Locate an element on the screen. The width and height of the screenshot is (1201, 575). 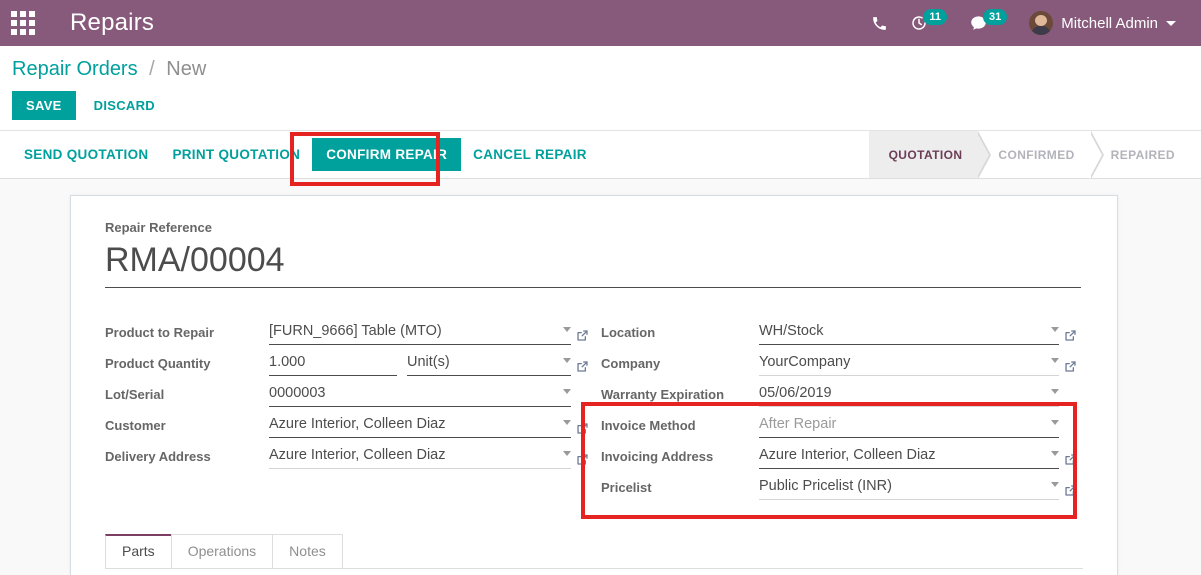
send-quotation-button: SEND QUOTATION is located at coordinates (86, 154).